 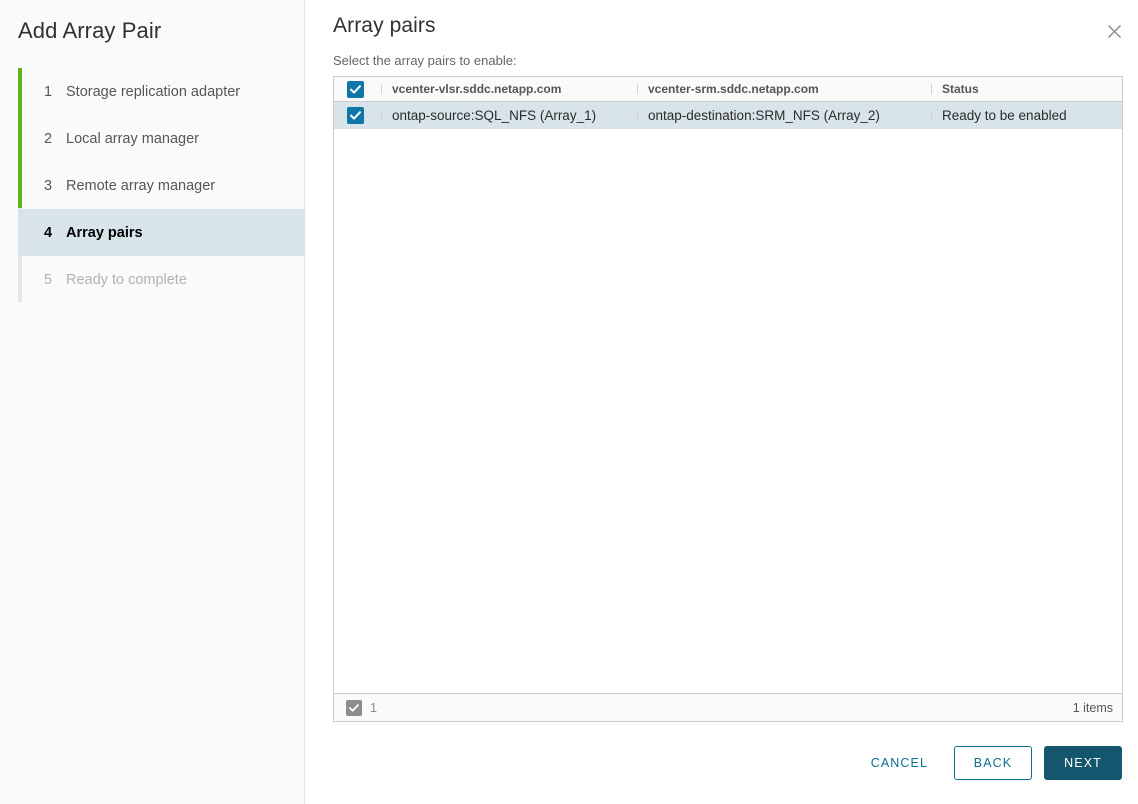 I want to click on selected-count-label: 1, so click(x=373, y=707).